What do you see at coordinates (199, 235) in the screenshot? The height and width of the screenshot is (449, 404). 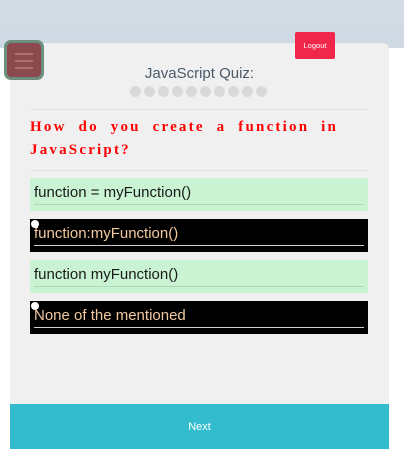 I see `answer-option: function:myFunction()` at bounding box center [199, 235].